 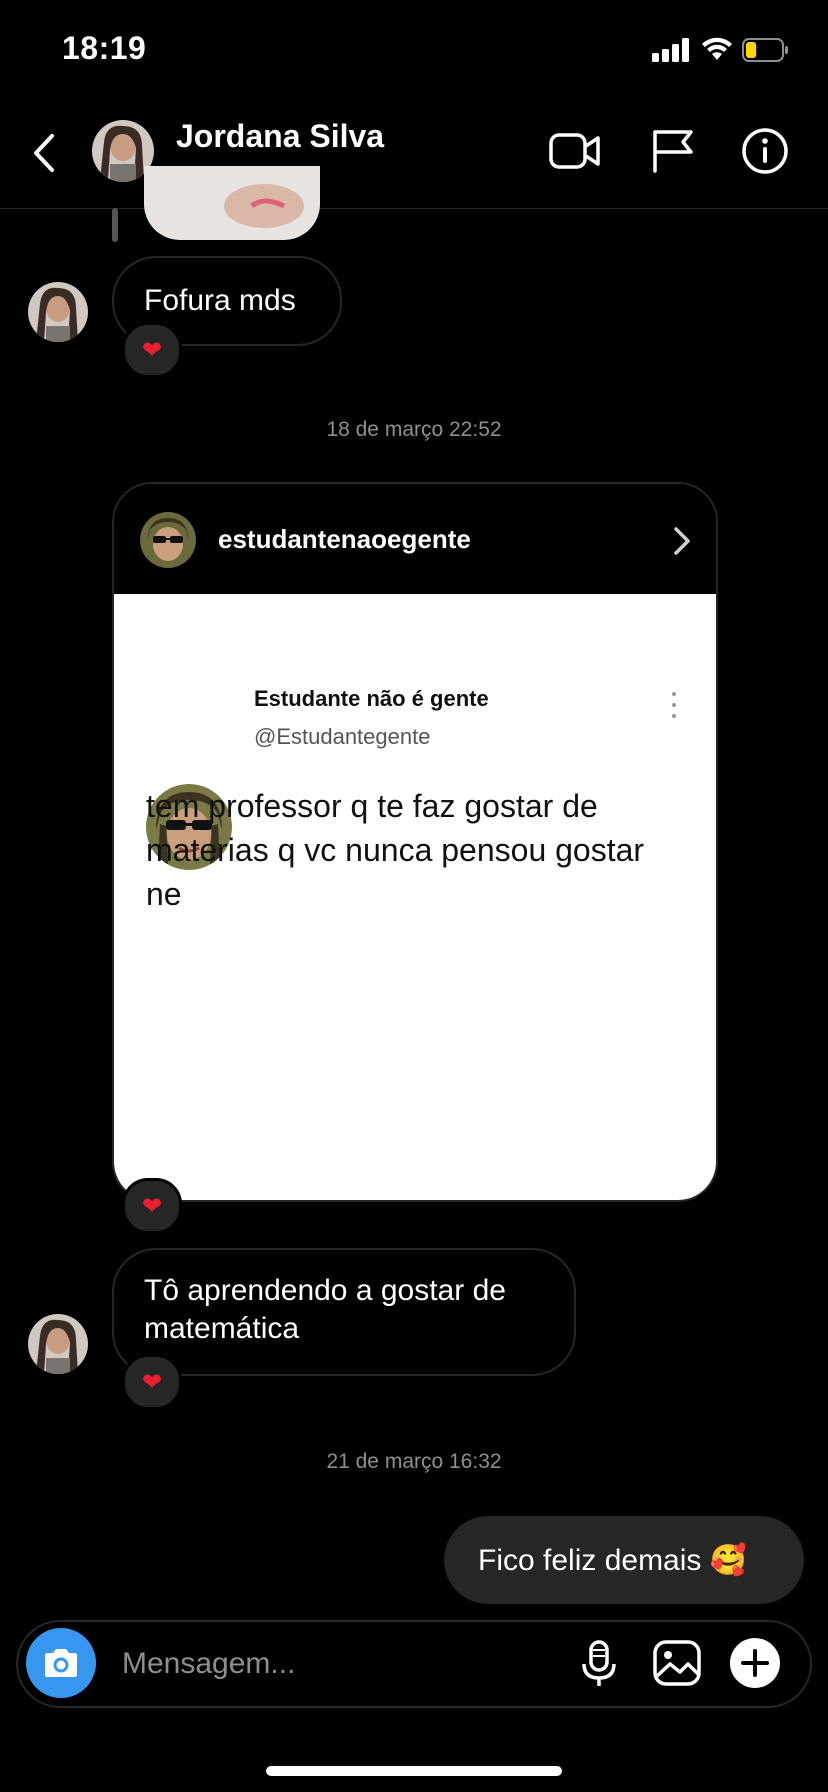 What do you see at coordinates (115, 225) in the screenshot?
I see `reply-indicator-bar` at bounding box center [115, 225].